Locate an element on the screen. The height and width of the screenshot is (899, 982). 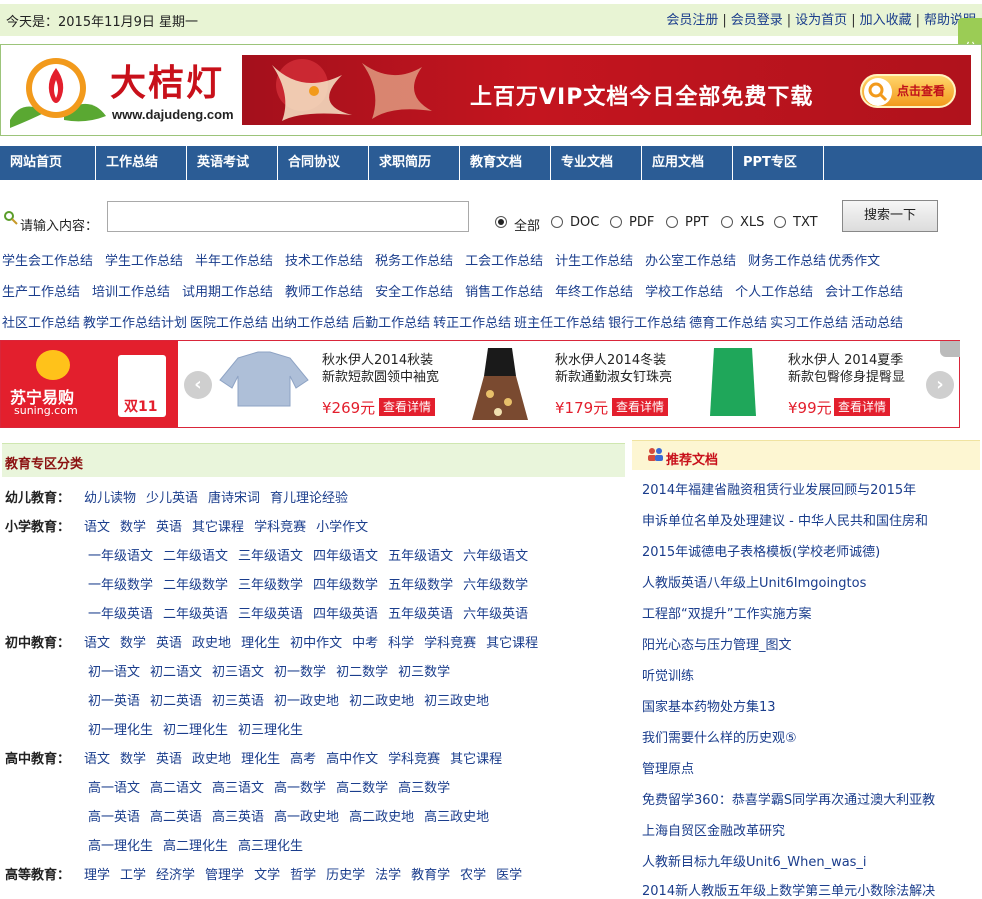
category-link: 少儿英语 is located at coordinates (172, 498).